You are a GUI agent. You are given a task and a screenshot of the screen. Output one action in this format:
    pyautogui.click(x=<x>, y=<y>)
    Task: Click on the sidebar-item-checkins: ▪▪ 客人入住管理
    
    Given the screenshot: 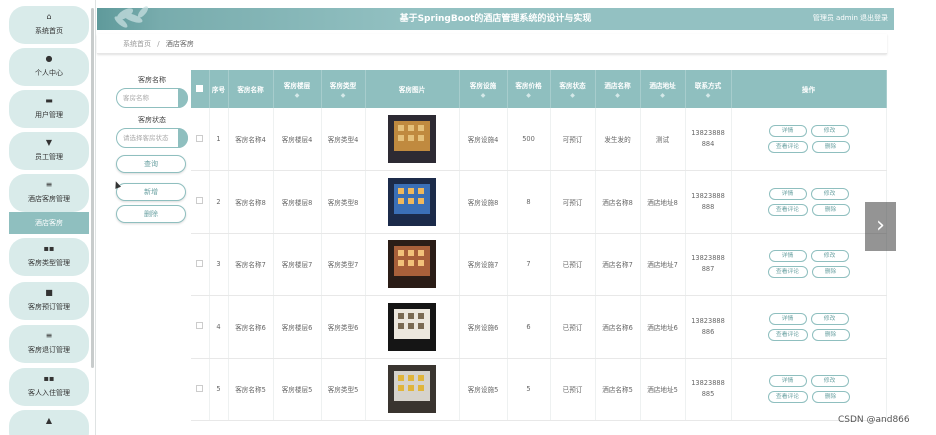 What is the action you would take?
    pyautogui.click(x=49, y=387)
    